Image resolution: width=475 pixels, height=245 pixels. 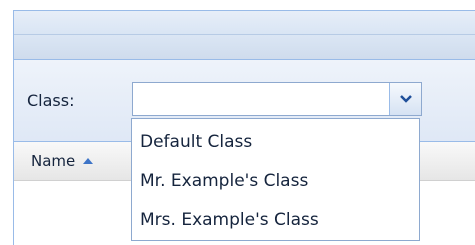 I want to click on dropdown-option-mrs-example-class: Mrs. Example's Class, so click(x=275, y=220).